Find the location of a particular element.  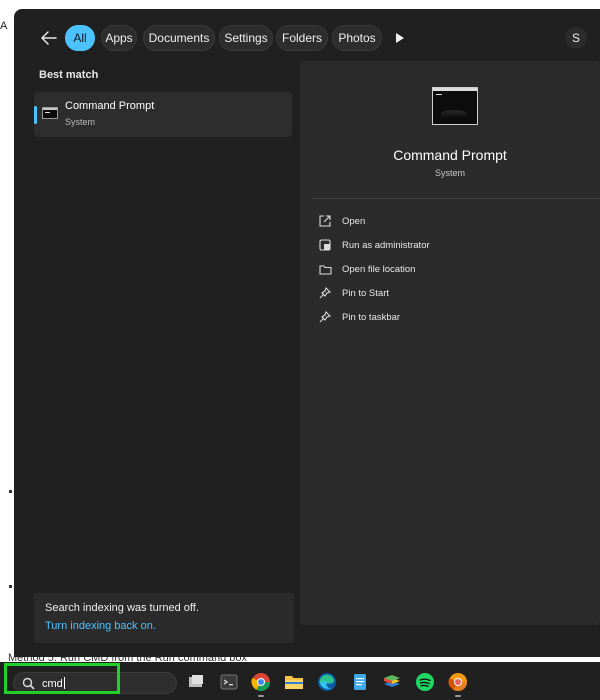

tab-apps: Apps is located at coordinates (119, 38).